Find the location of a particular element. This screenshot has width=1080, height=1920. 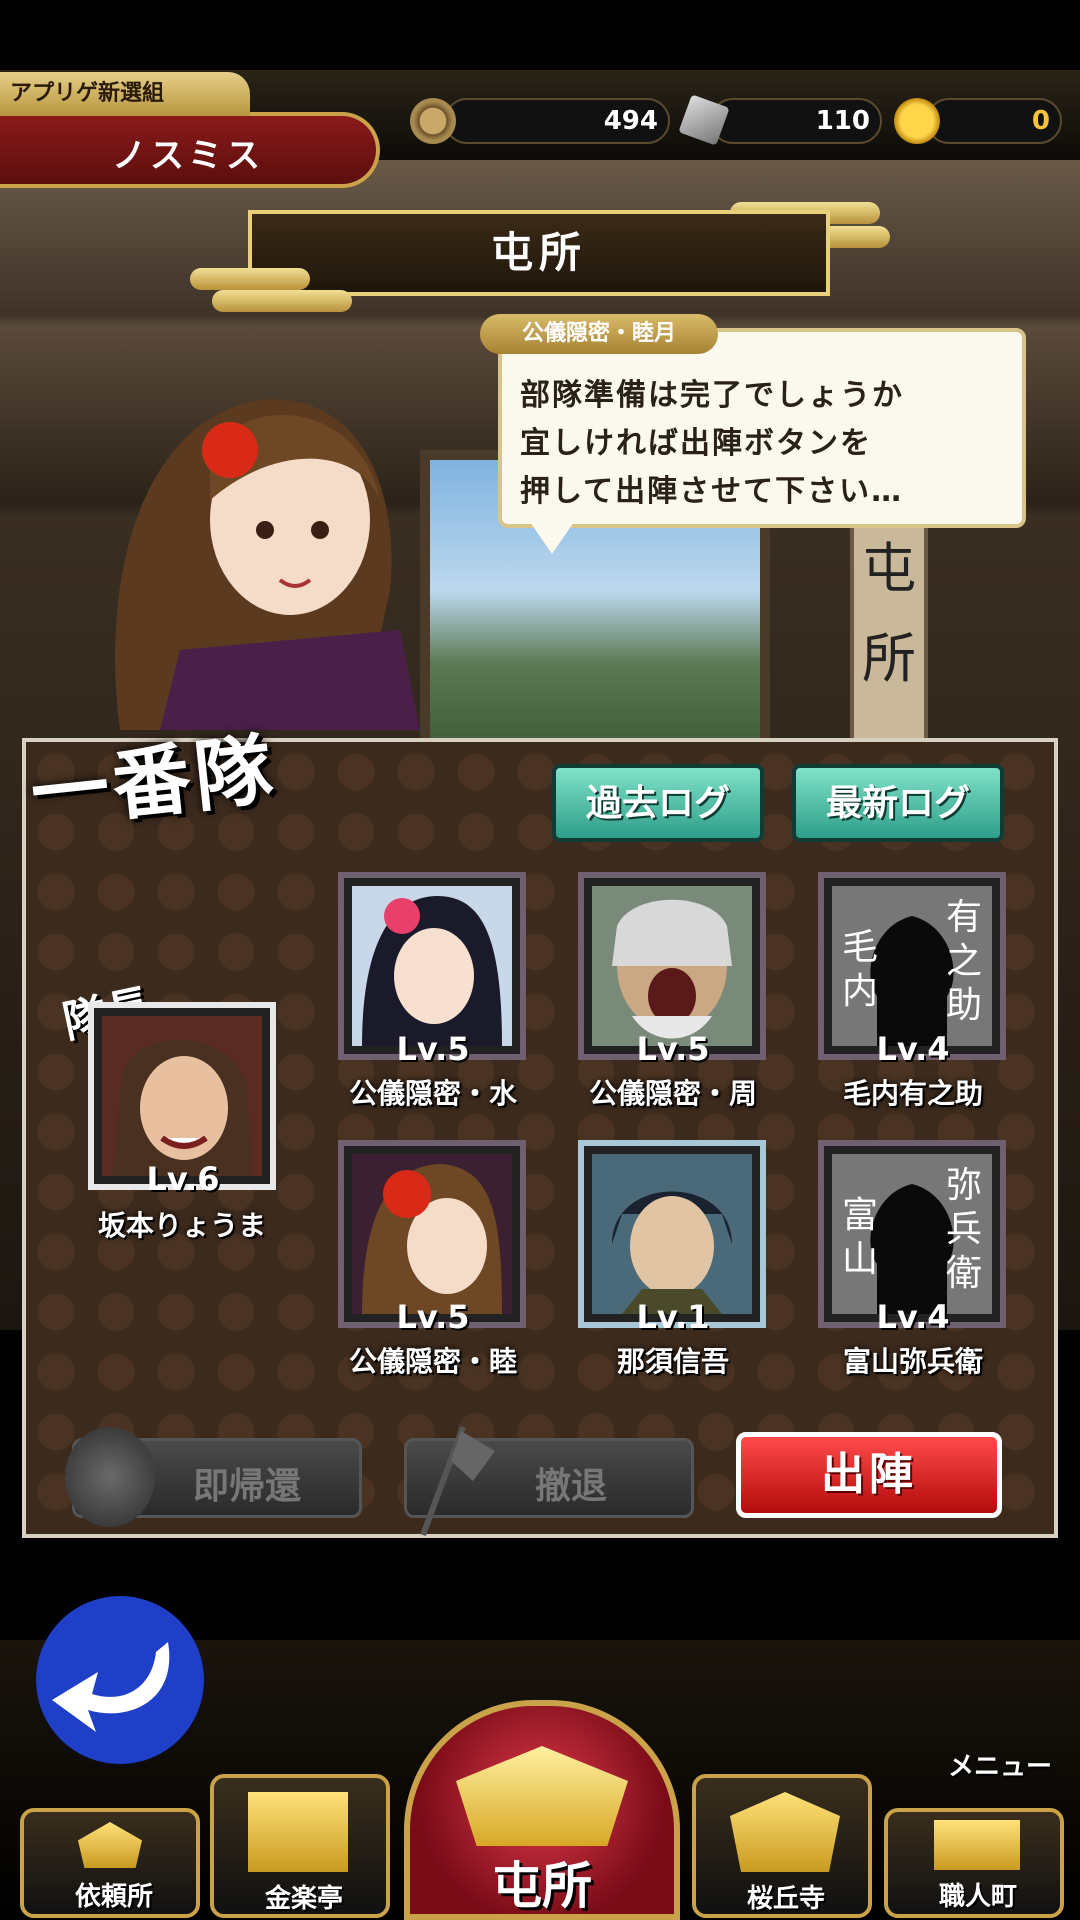

silhouette-char: 山 is located at coordinates (859, 1259).